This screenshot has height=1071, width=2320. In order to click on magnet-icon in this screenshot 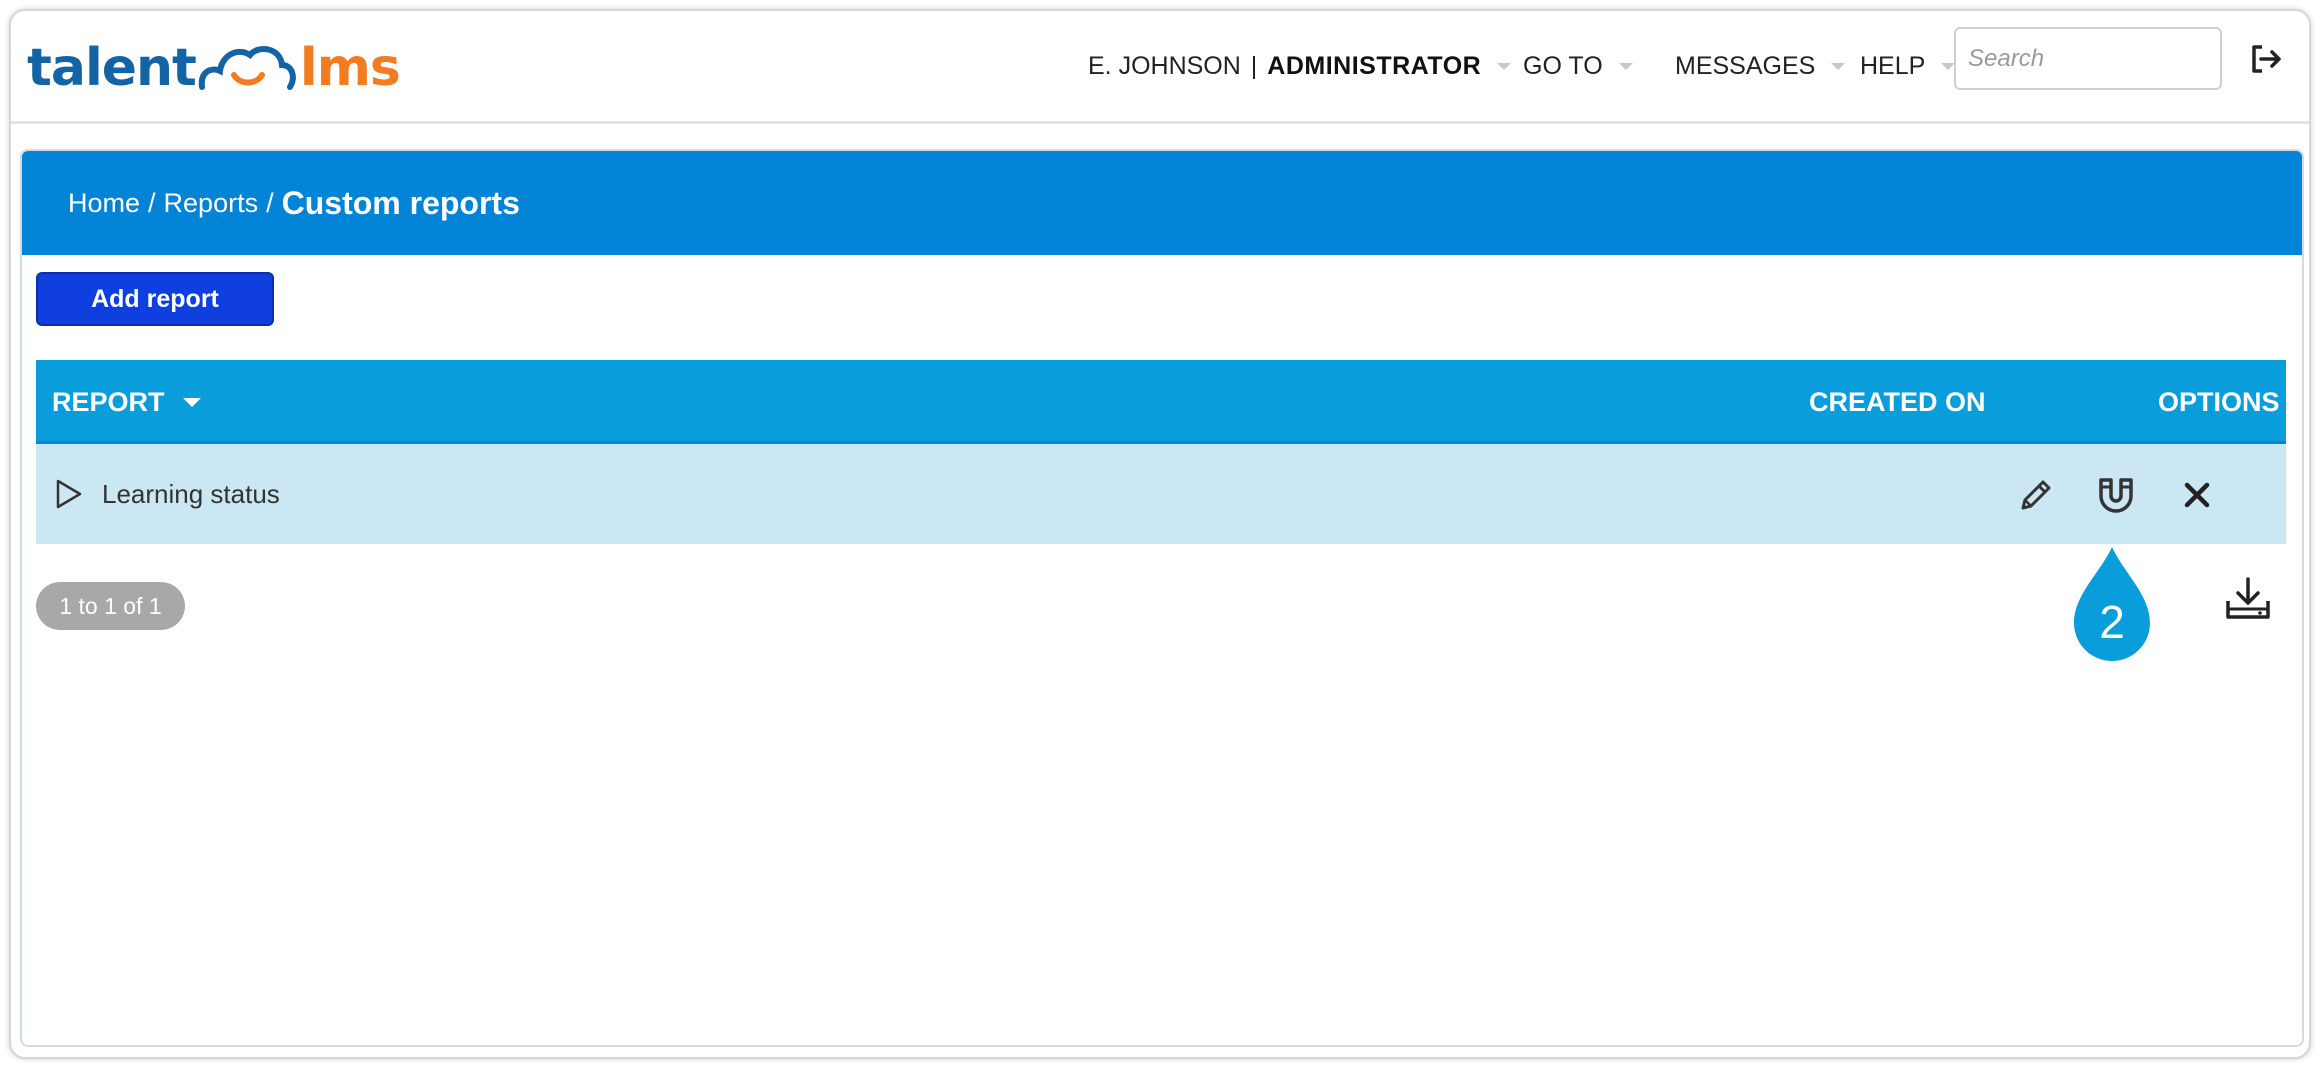, I will do `click(2116, 495)`.